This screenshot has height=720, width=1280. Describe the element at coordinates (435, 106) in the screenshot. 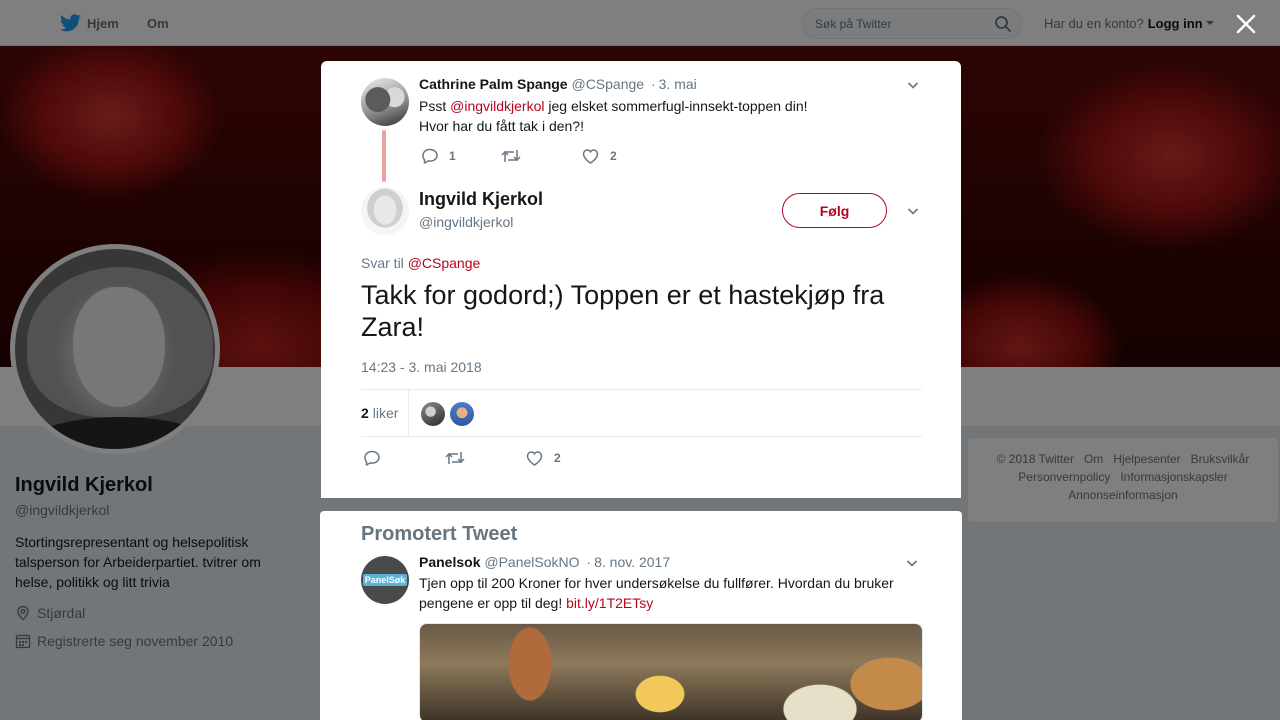

I see `parent-tweet-text-prefix: Psst` at that location.